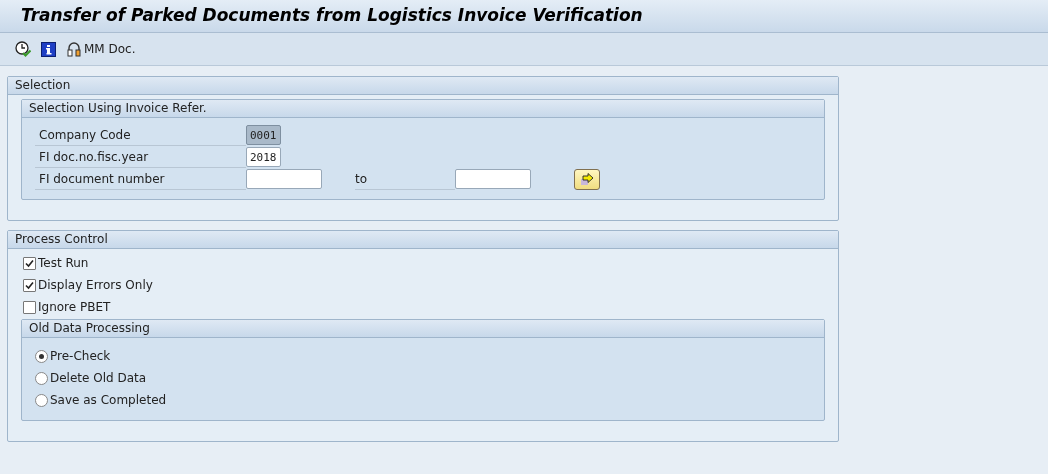  I want to click on multiple-selection-button, so click(587, 179).